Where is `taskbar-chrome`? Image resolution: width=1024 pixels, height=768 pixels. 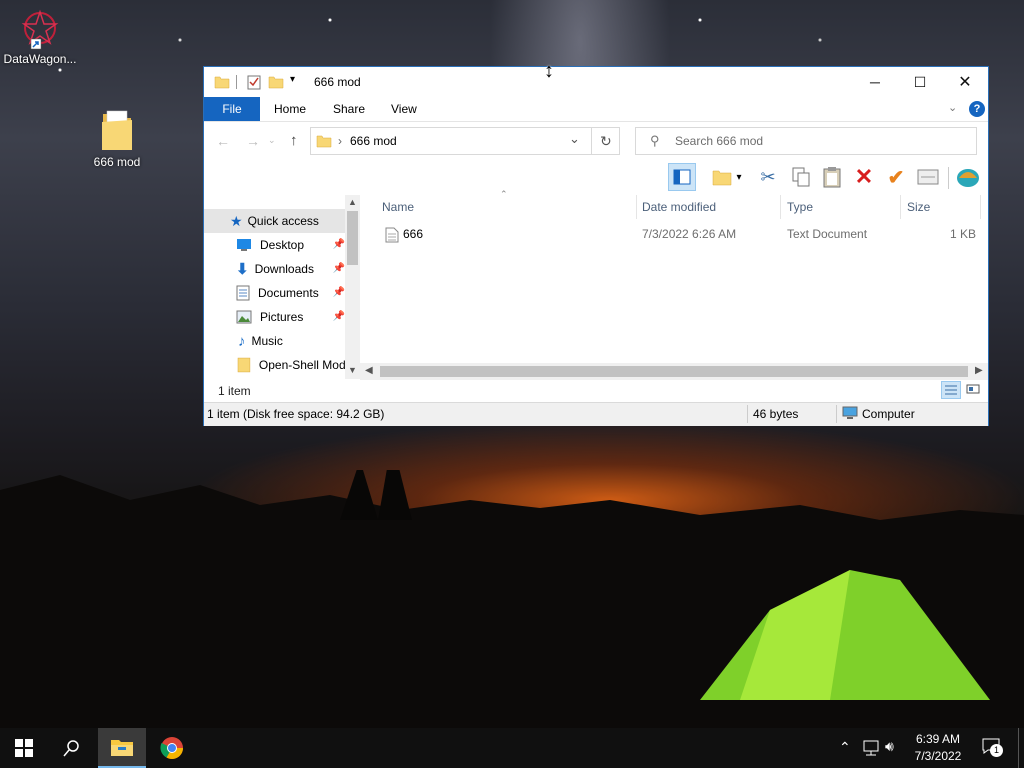
taskbar-chrome is located at coordinates (172, 748).